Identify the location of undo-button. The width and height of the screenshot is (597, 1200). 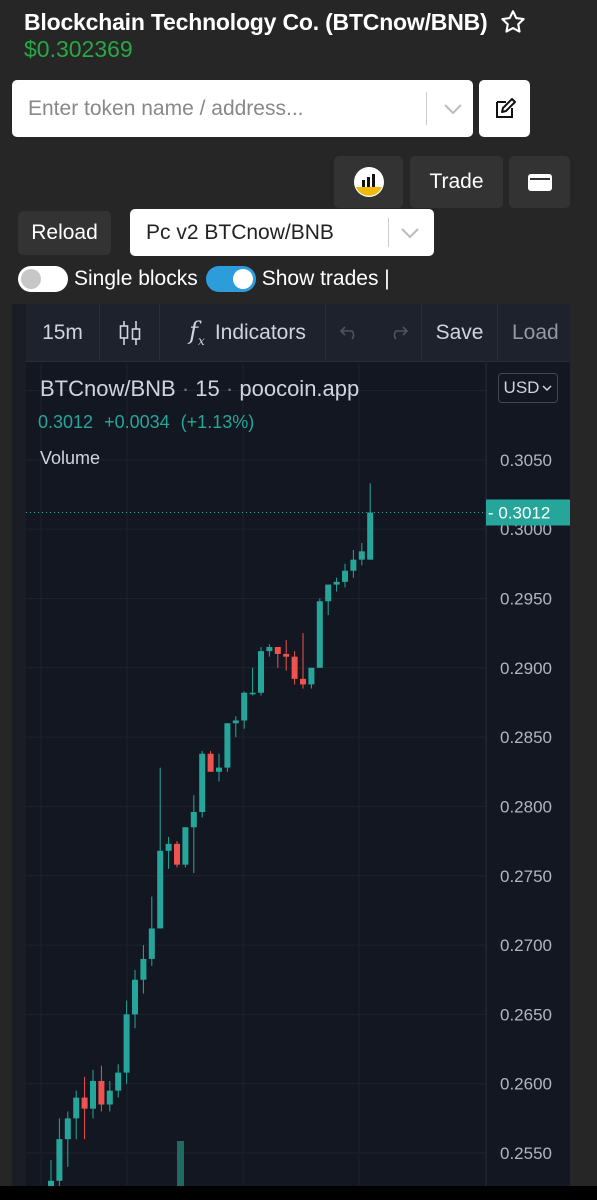
(350, 333).